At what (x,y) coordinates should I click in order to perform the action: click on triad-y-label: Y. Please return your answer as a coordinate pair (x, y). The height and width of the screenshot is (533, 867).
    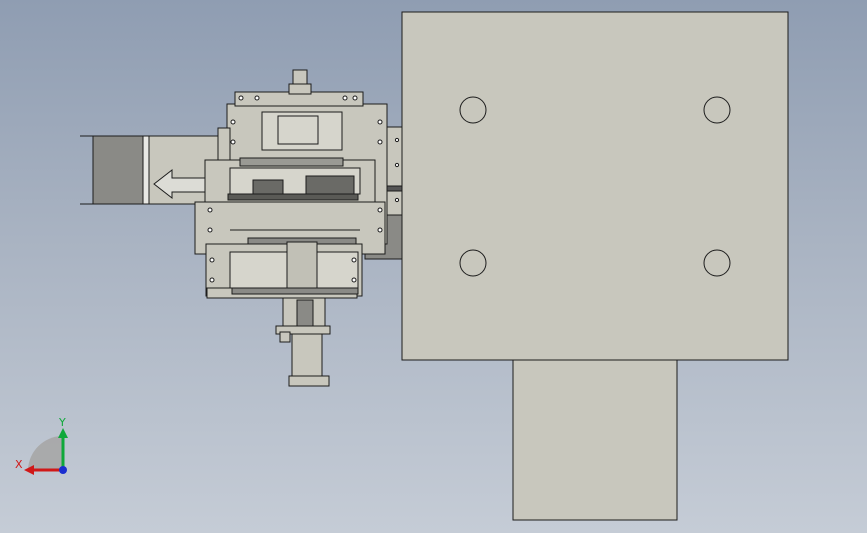
    Looking at the image, I should click on (62, 422).